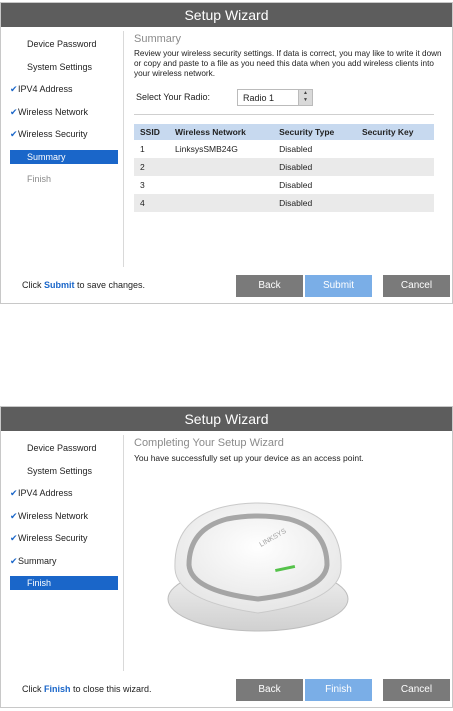  I want to click on table-row: 1 LinksysSMB24G Disabled, so click(284, 149).